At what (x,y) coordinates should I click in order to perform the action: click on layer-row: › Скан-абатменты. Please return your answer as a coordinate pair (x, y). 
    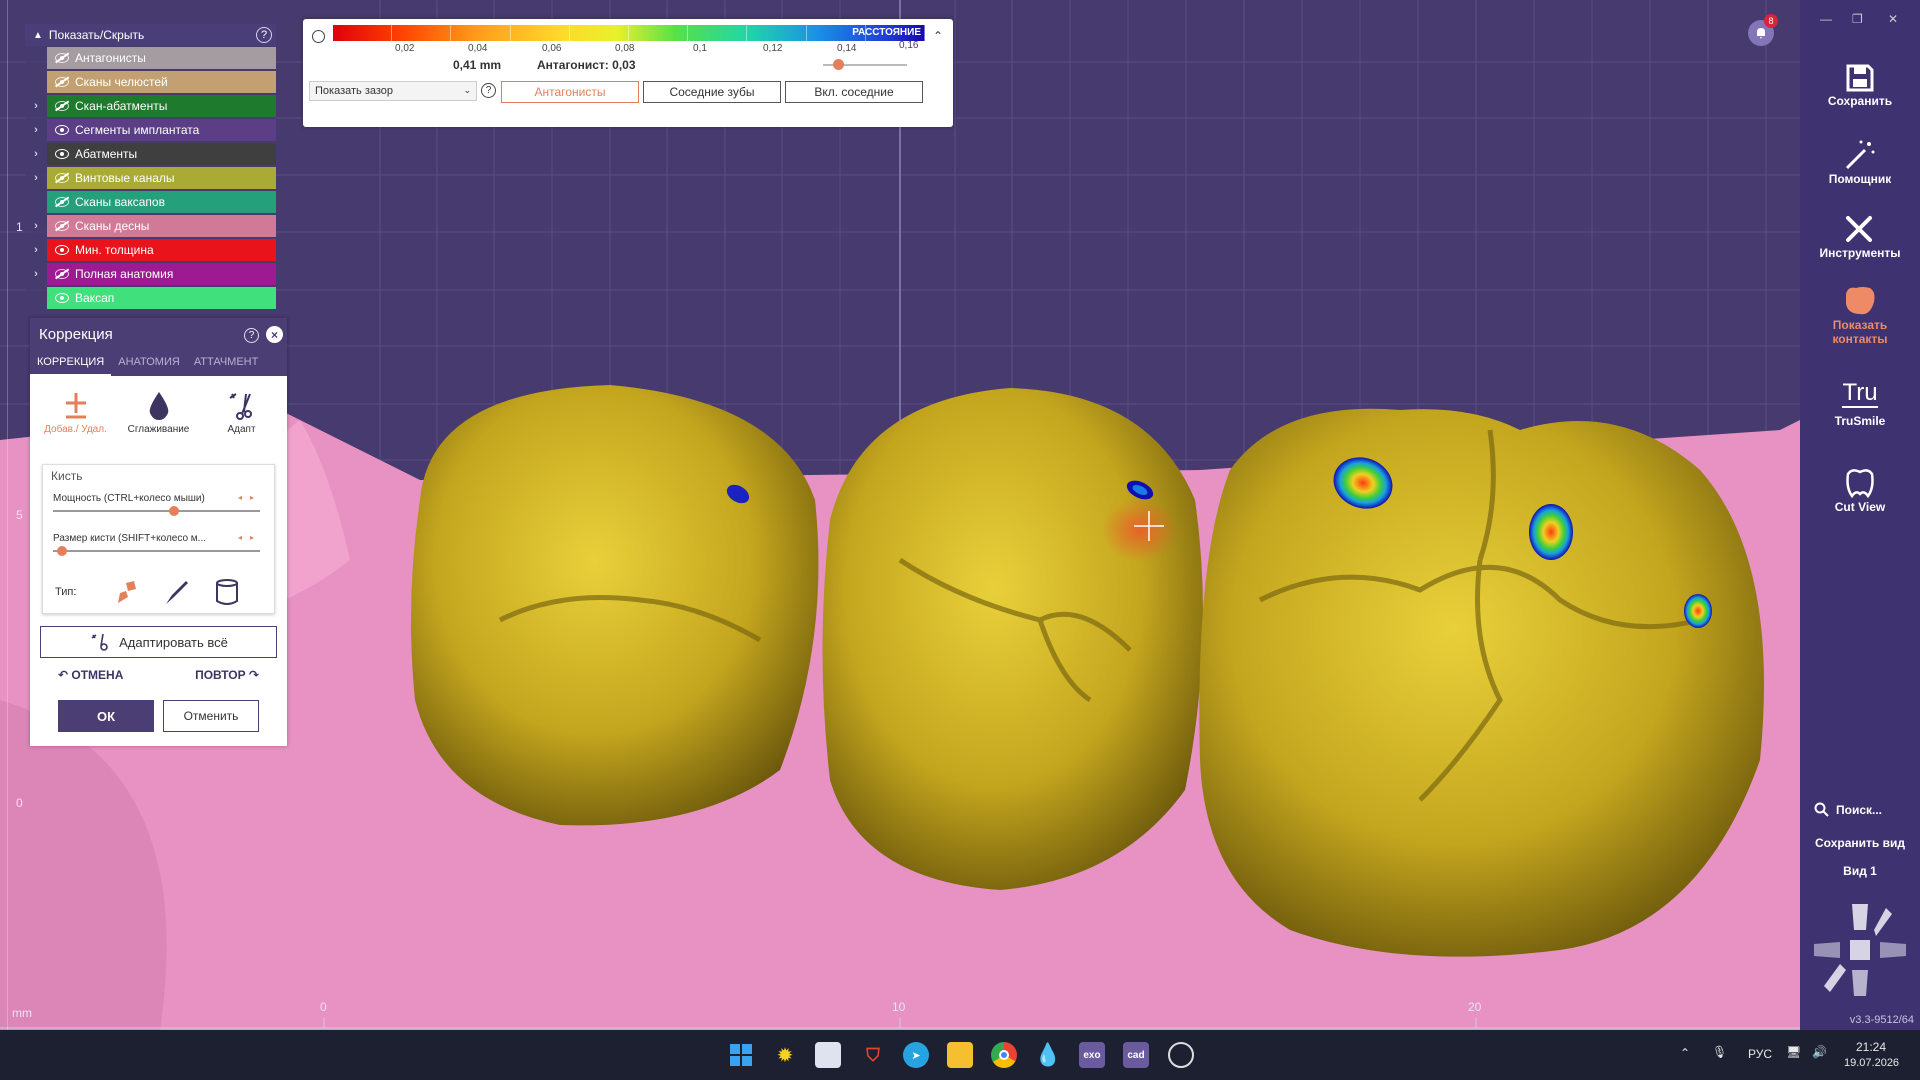
    Looking at the image, I should click on (150, 106).